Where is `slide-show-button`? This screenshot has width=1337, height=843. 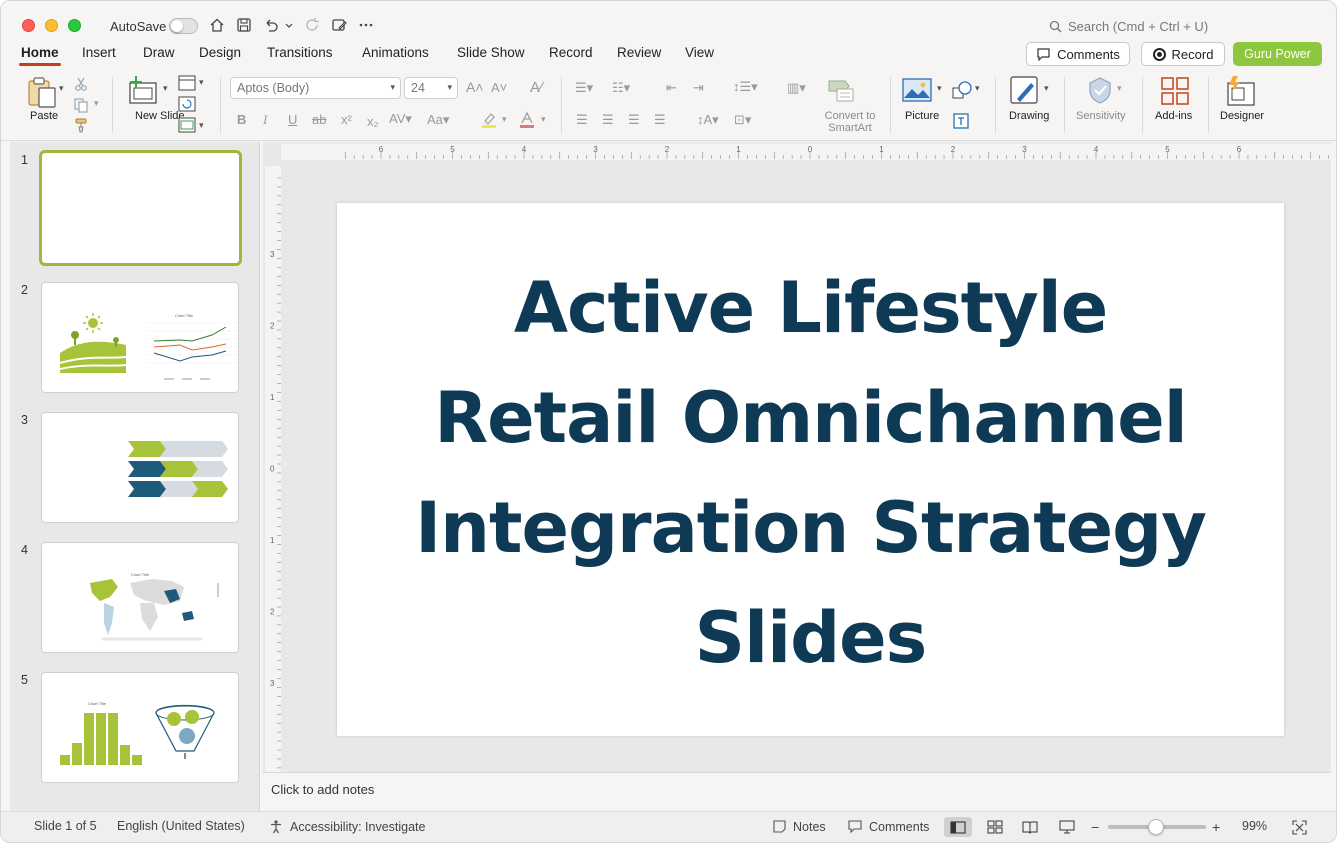
slide-show-button is located at coordinates (1067, 827).